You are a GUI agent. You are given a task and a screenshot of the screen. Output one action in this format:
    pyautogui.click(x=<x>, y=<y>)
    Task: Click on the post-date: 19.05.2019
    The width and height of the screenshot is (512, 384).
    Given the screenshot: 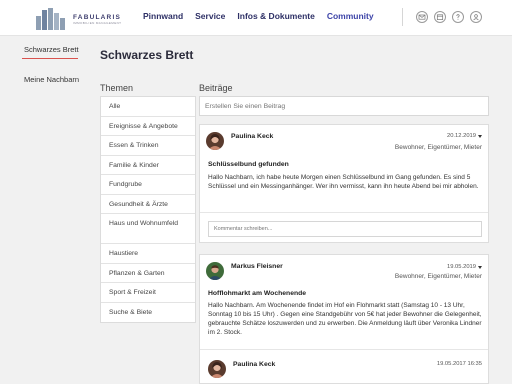 What is the action you would take?
    pyautogui.click(x=461, y=267)
    